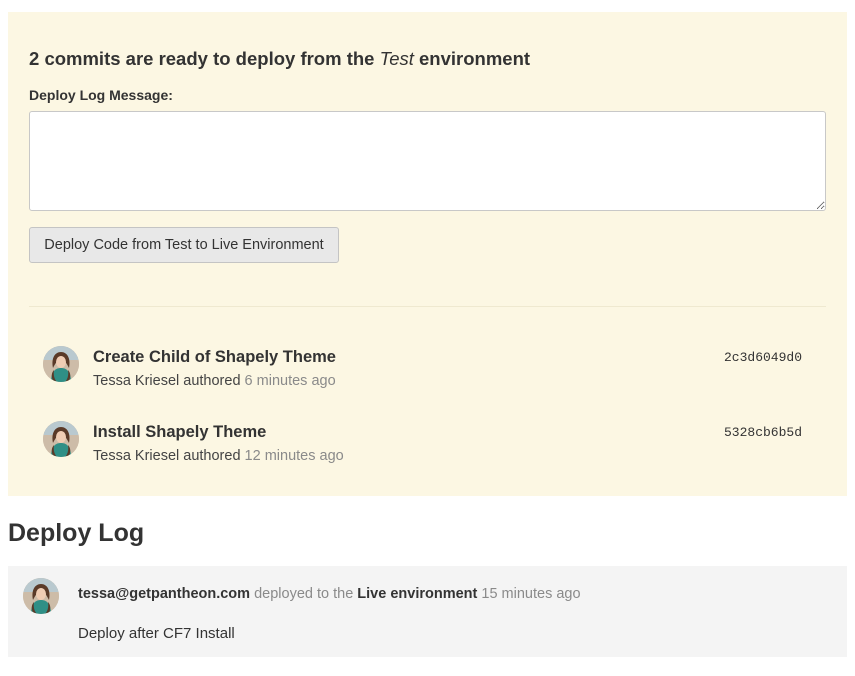 The image size is (855, 676). I want to click on commit-meta: Tessa Kriesel authored 12 minutes ago, so click(218, 456).